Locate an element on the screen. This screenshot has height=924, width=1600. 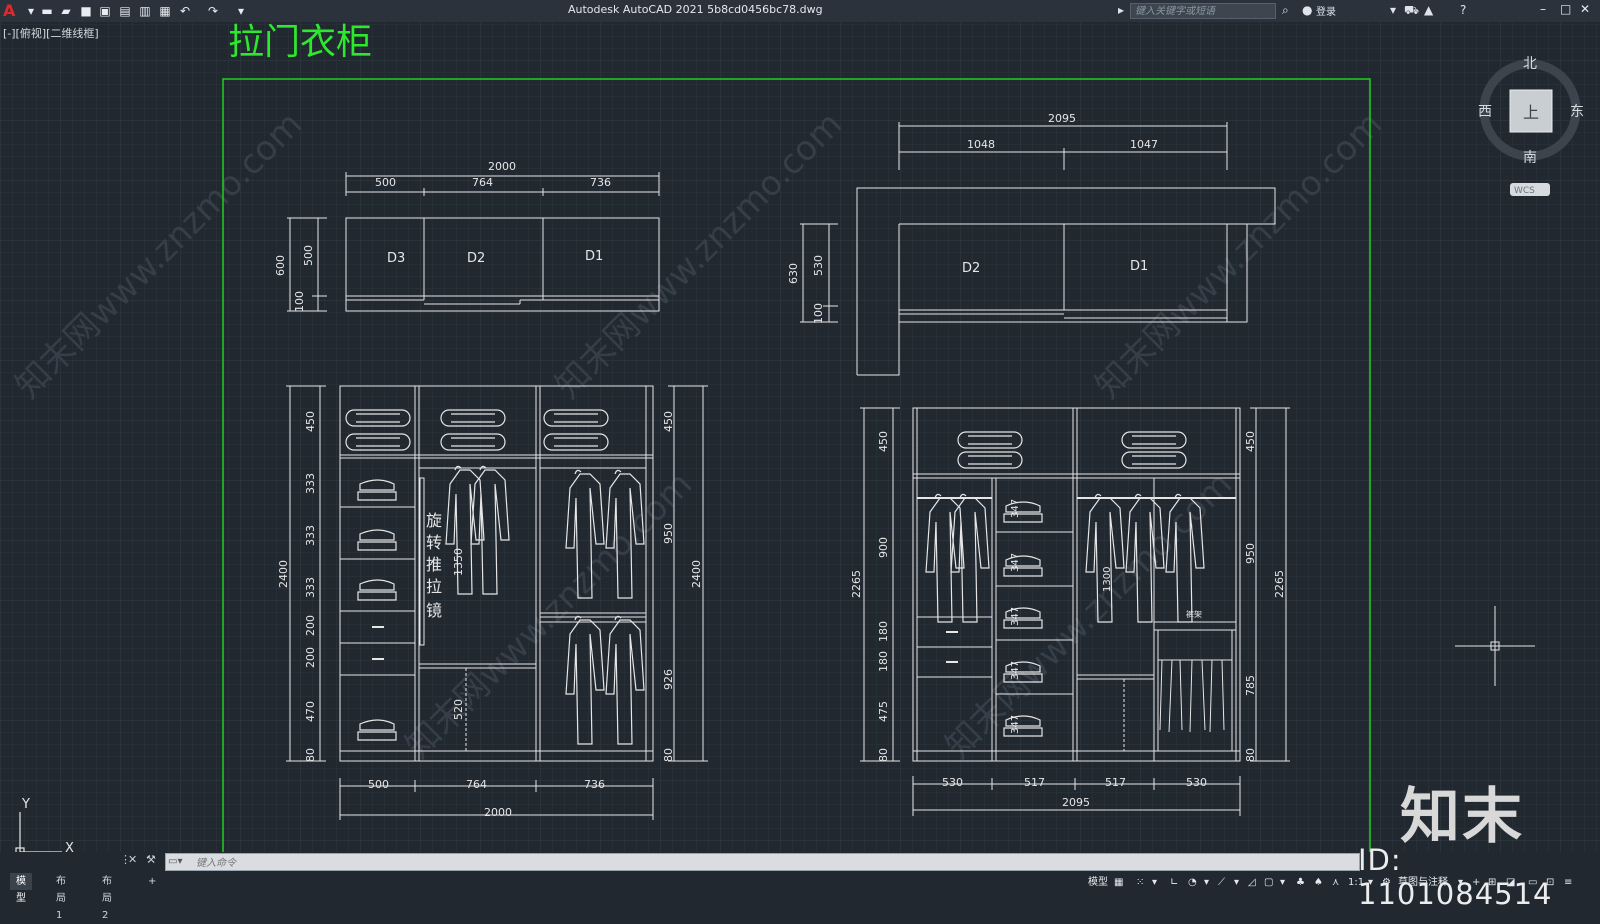
viewcube-east: 东 is located at coordinates (1577, 112).